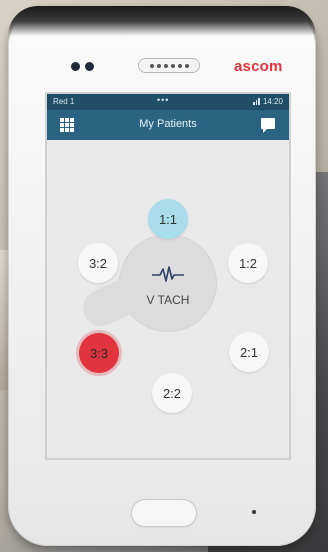 Image resolution: width=328 pixels, height=552 pixels. Describe the element at coordinates (256, 101) in the screenshot. I see `signal-icon` at that location.